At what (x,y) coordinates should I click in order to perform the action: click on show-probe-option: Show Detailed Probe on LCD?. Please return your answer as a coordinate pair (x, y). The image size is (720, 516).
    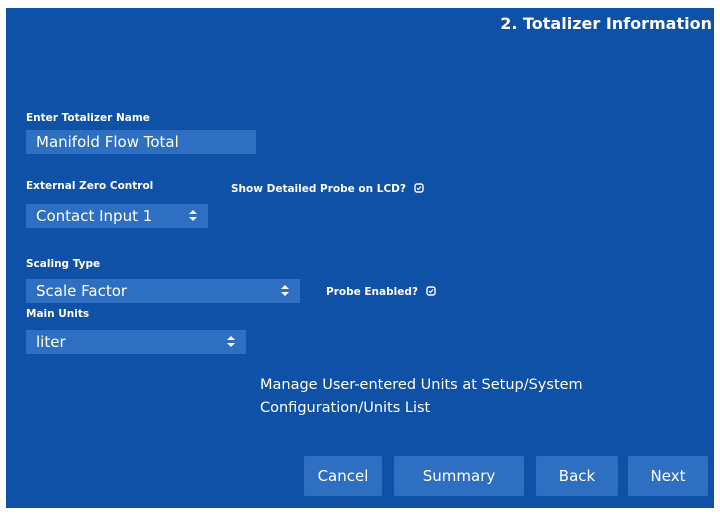
    Looking at the image, I should click on (327, 189).